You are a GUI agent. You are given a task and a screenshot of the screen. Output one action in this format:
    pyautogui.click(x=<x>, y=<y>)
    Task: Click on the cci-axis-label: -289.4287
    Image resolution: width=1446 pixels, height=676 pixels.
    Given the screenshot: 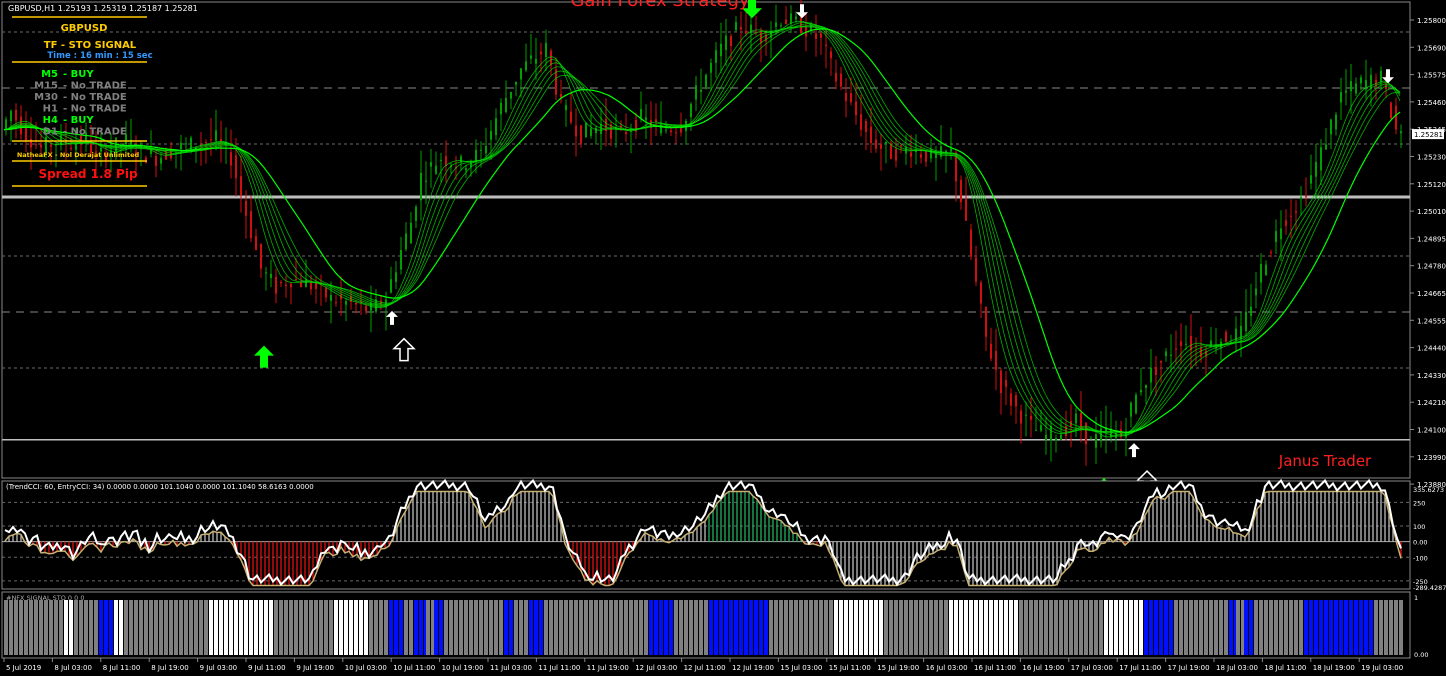 What is the action you would take?
    pyautogui.click(x=1429, y=588)
    